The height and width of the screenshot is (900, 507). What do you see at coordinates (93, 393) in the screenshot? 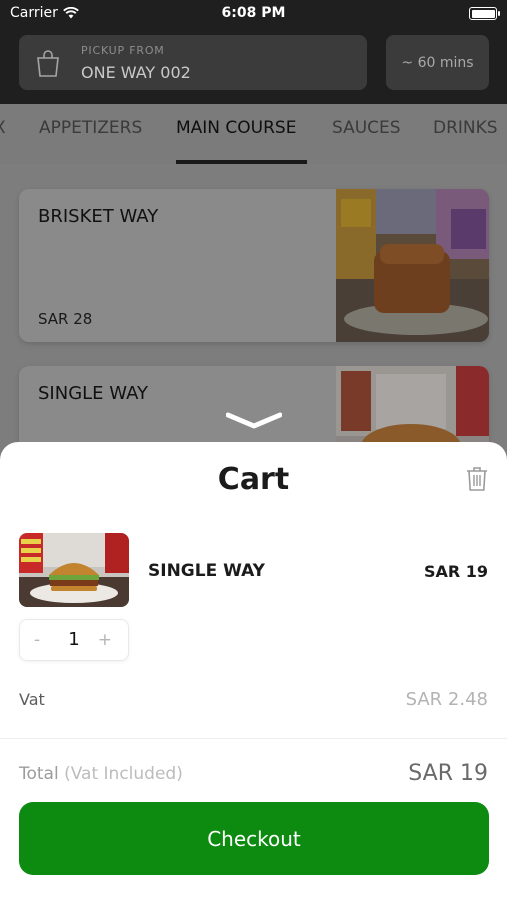
I see `menu-item-name: SINGLE WAY` at bounding box center [93, 393].